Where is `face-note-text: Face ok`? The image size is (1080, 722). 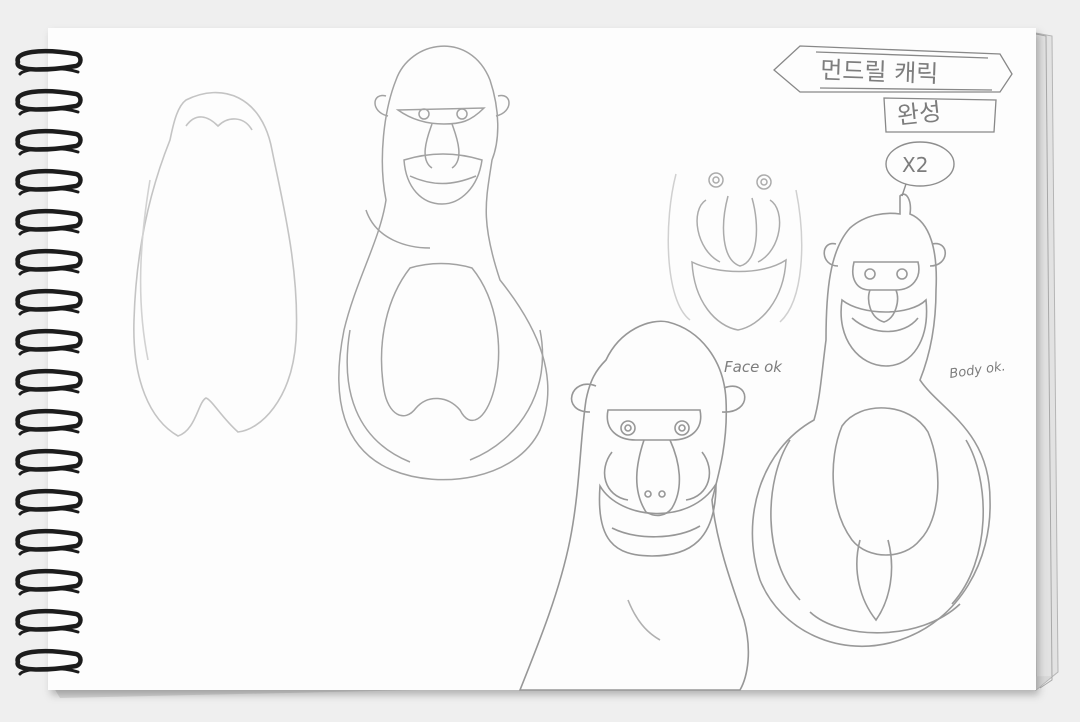
face-note-text: Face ok is located at coordinates (753, 367).